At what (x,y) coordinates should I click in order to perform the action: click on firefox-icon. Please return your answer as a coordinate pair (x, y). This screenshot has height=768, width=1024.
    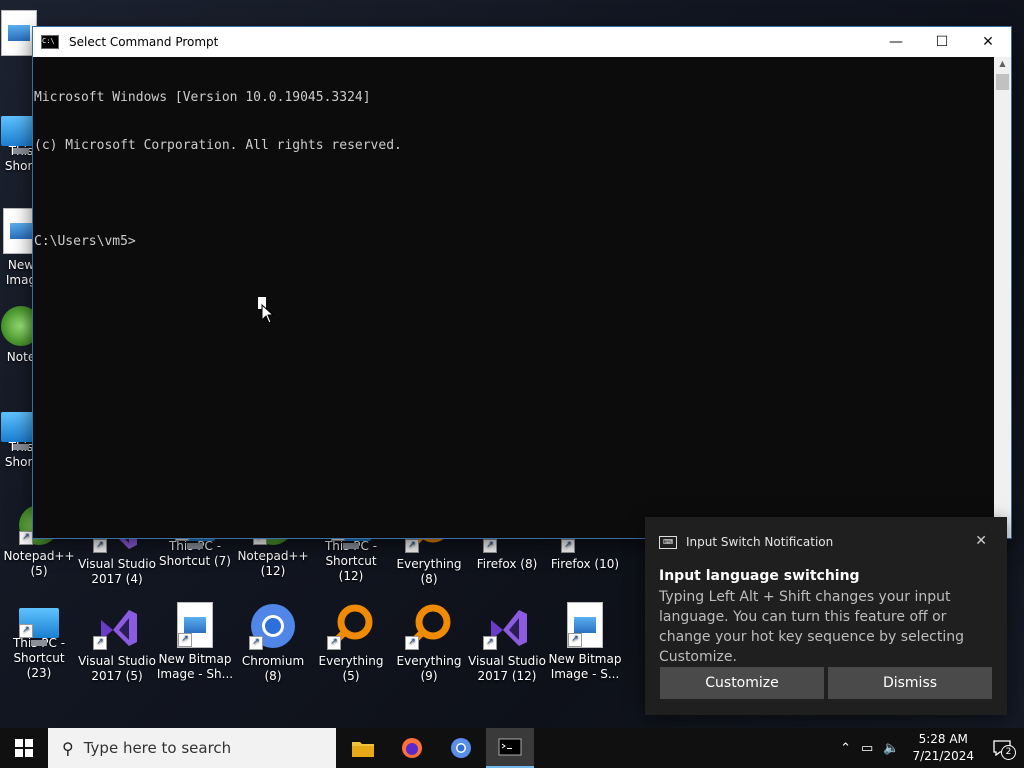
    Looking at the image, I should click on (412, 748).